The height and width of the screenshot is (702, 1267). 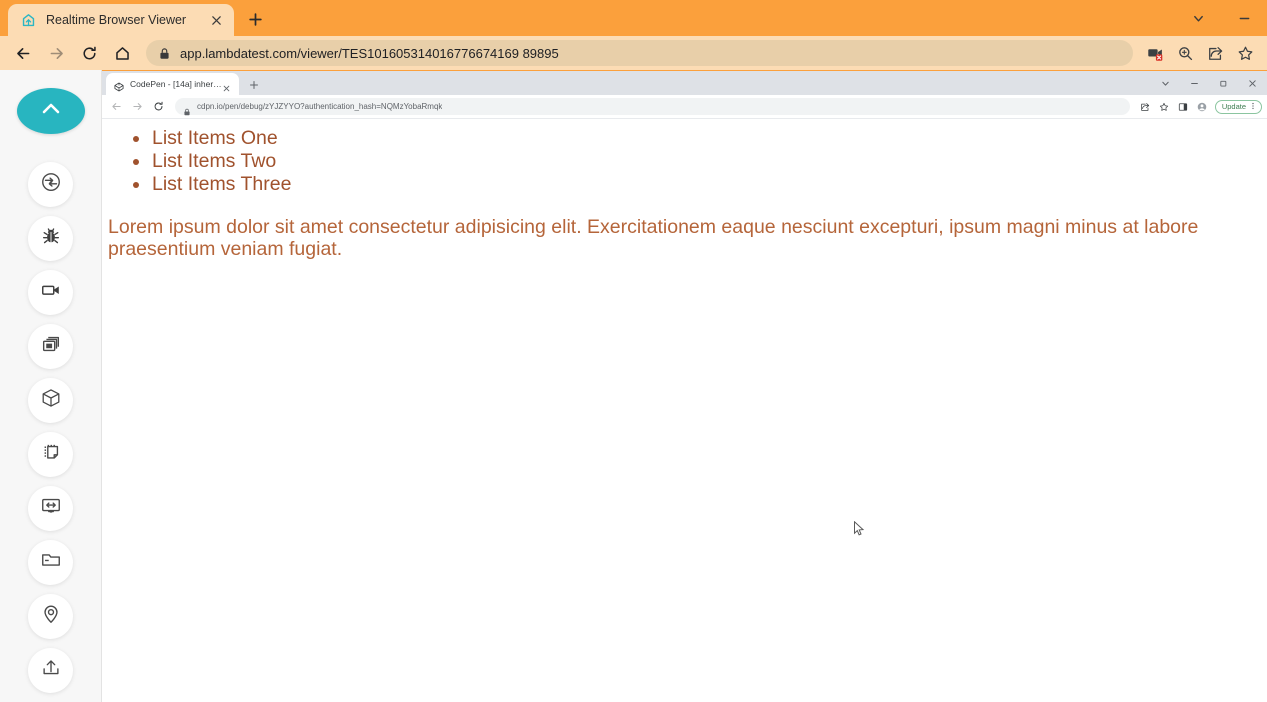 I want to click on maximize-icon, so click(x=1223, y=83).